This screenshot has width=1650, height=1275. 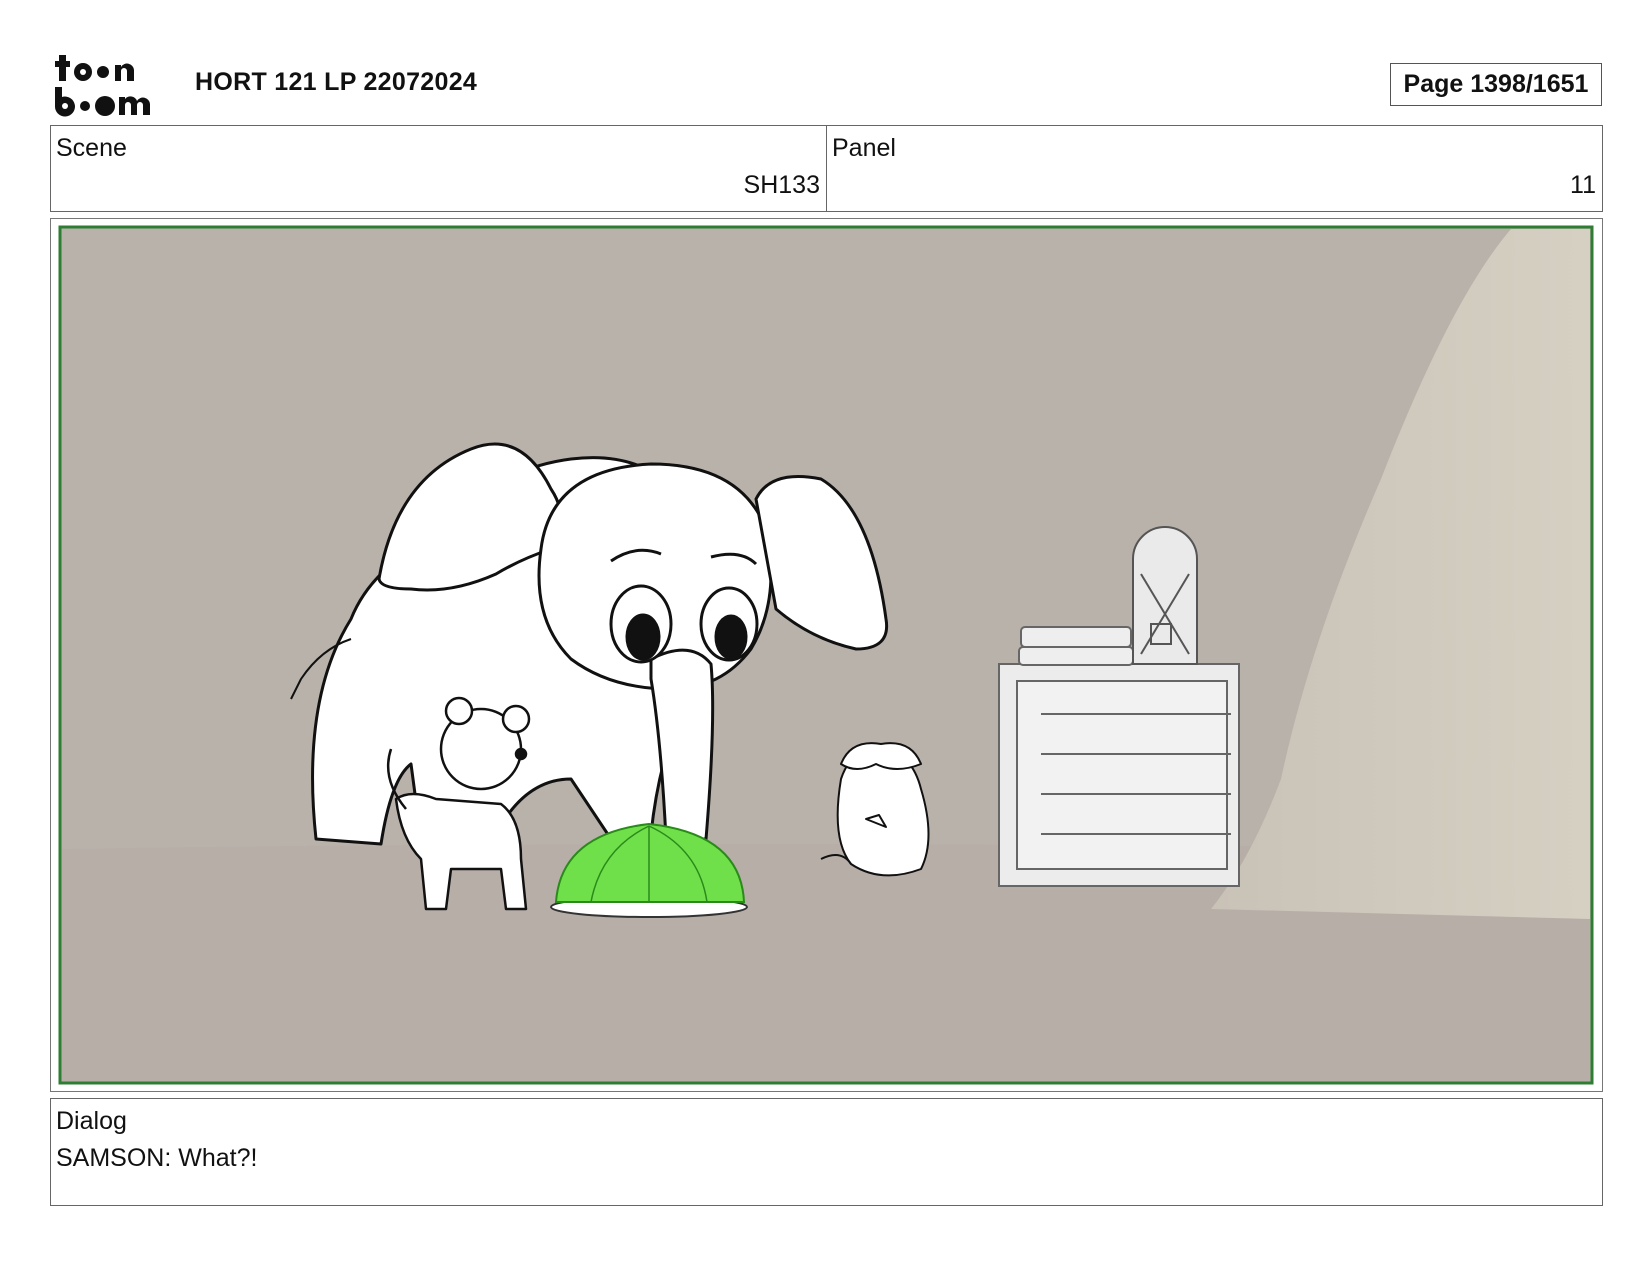 I want to click on crate, so click(x=1119, y=775).